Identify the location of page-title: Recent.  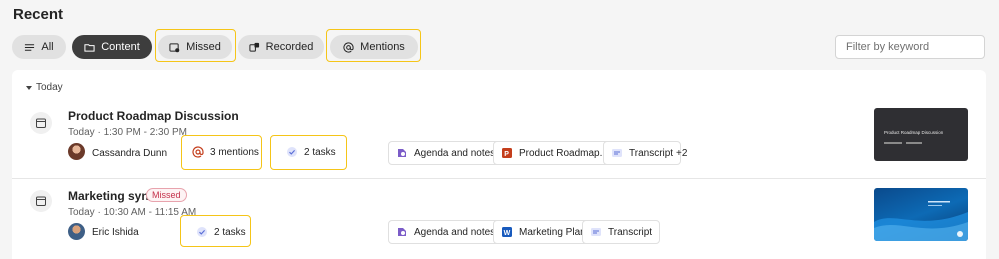
(38, 14).